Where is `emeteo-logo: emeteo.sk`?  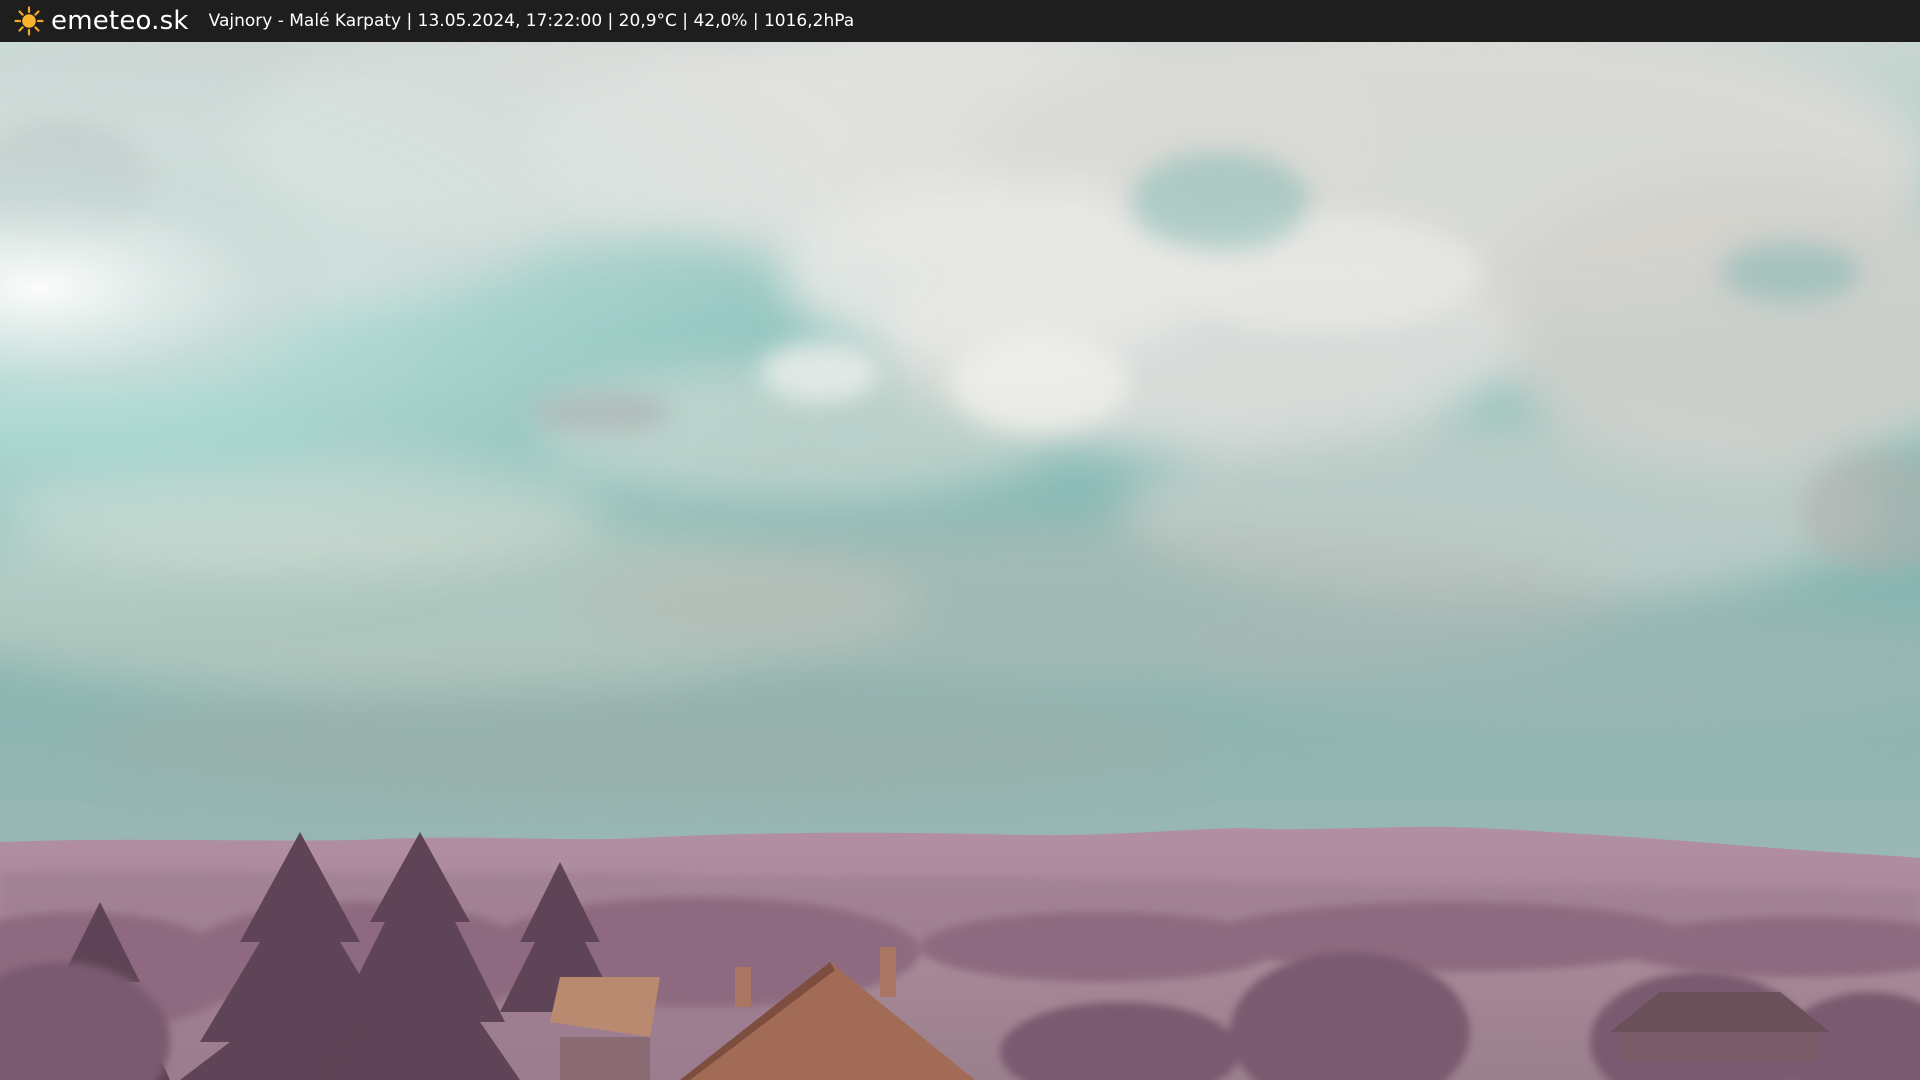
emeteo-logo: emeteo.sk is located at coordinates (101, 21).